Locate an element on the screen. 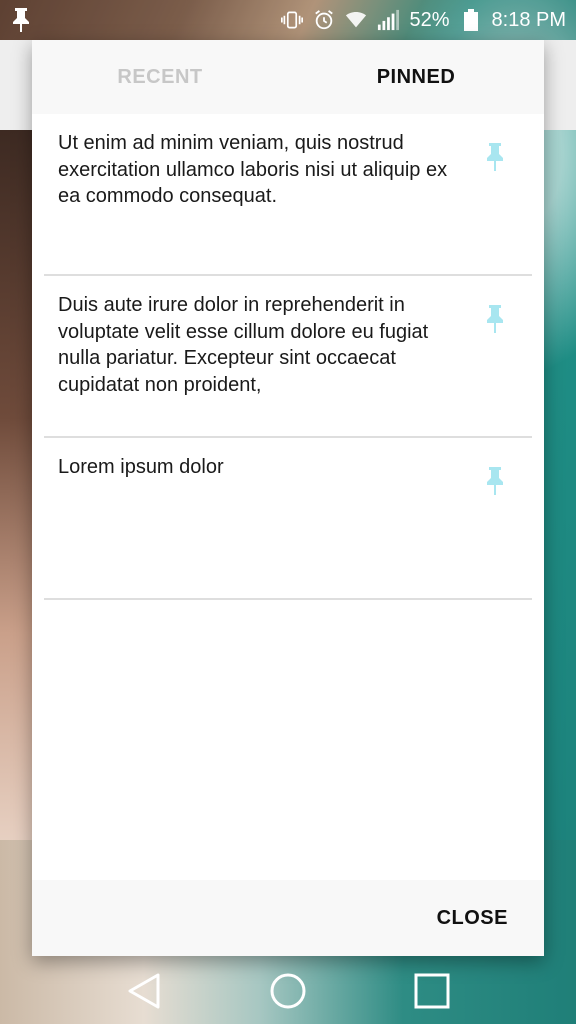  dialog-footer: CLOSE is located at coordinates (288, 918).